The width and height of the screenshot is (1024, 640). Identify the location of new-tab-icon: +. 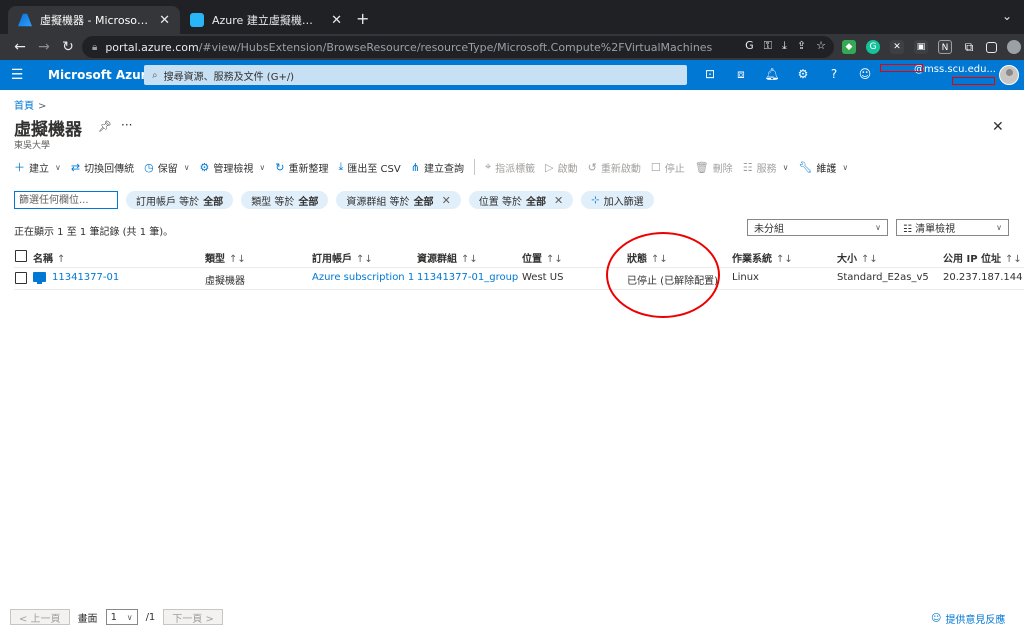
(362, 18).